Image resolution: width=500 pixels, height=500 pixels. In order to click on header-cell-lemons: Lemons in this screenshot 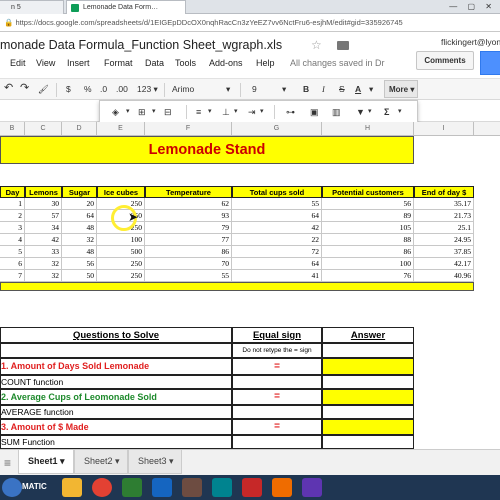, I will do `click(43, 192)`.